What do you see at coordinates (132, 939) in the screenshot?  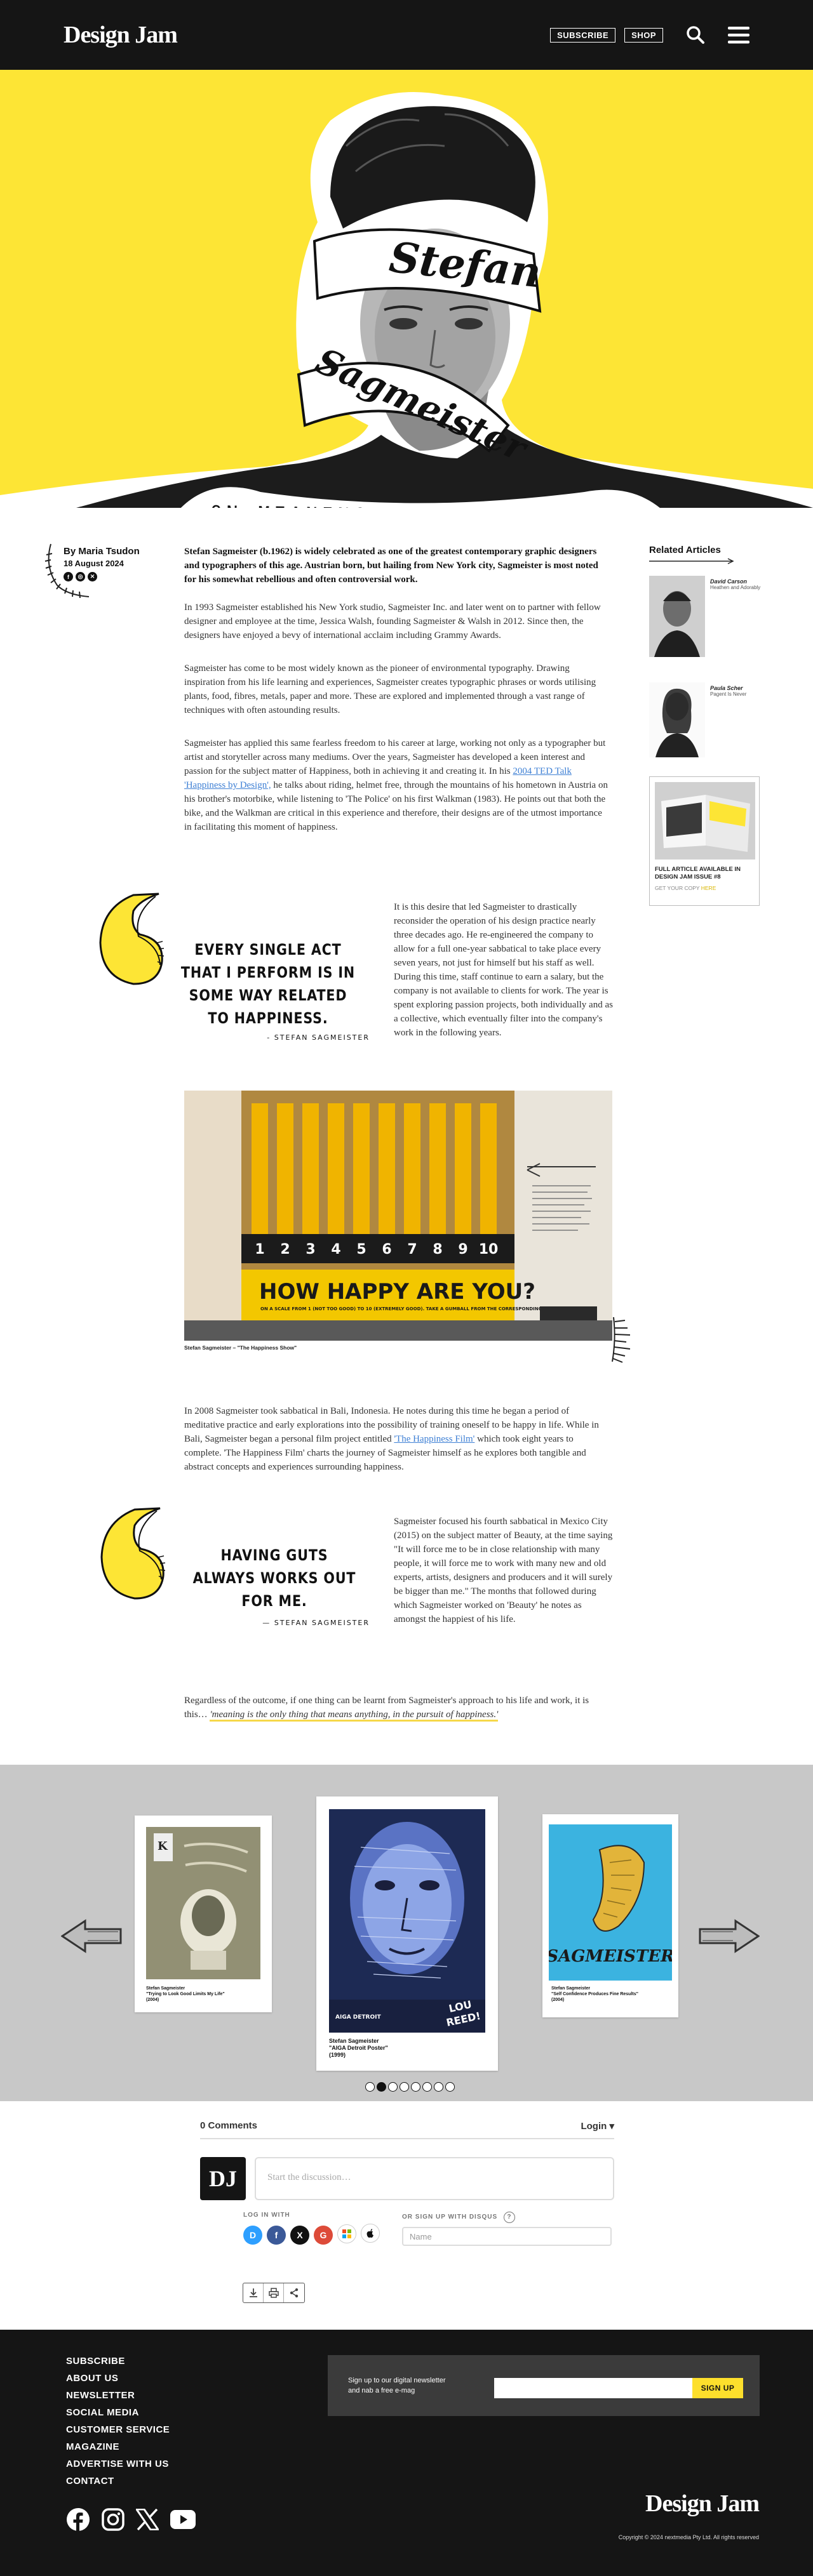 I see `quote-mark-icon` at bounding box center [132, 939].